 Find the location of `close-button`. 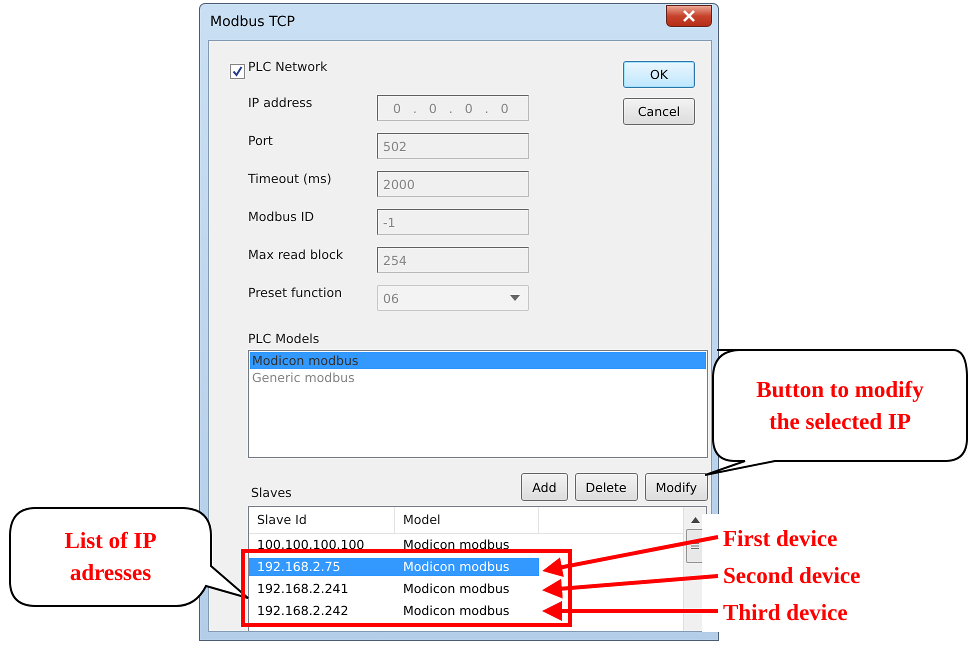

close-button is located at coordinates (689, 16).